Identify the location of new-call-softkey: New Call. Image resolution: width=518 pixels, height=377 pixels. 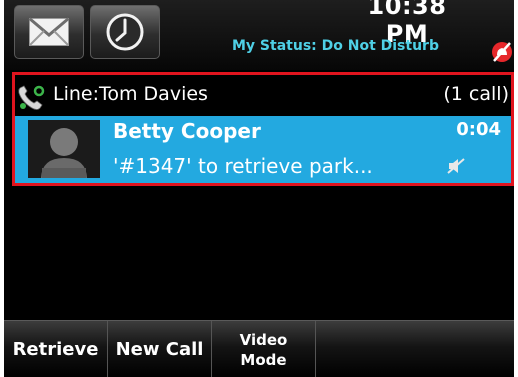
(160, 349).